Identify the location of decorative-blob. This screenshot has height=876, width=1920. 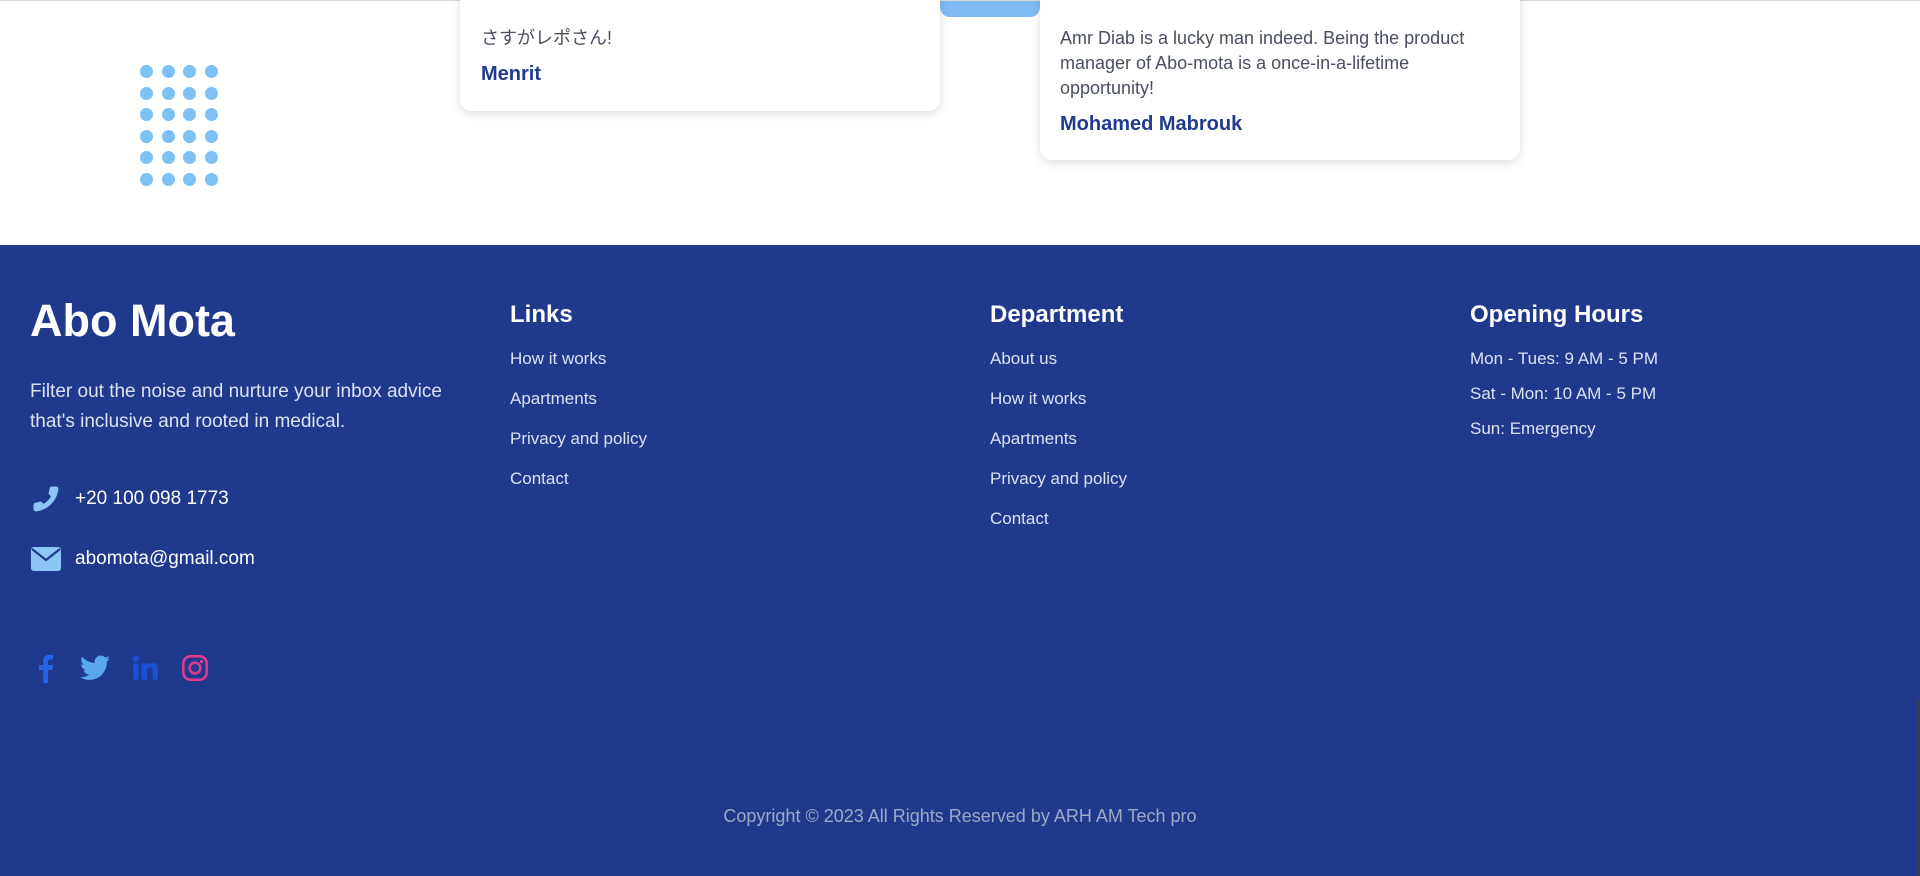
(990, 9).